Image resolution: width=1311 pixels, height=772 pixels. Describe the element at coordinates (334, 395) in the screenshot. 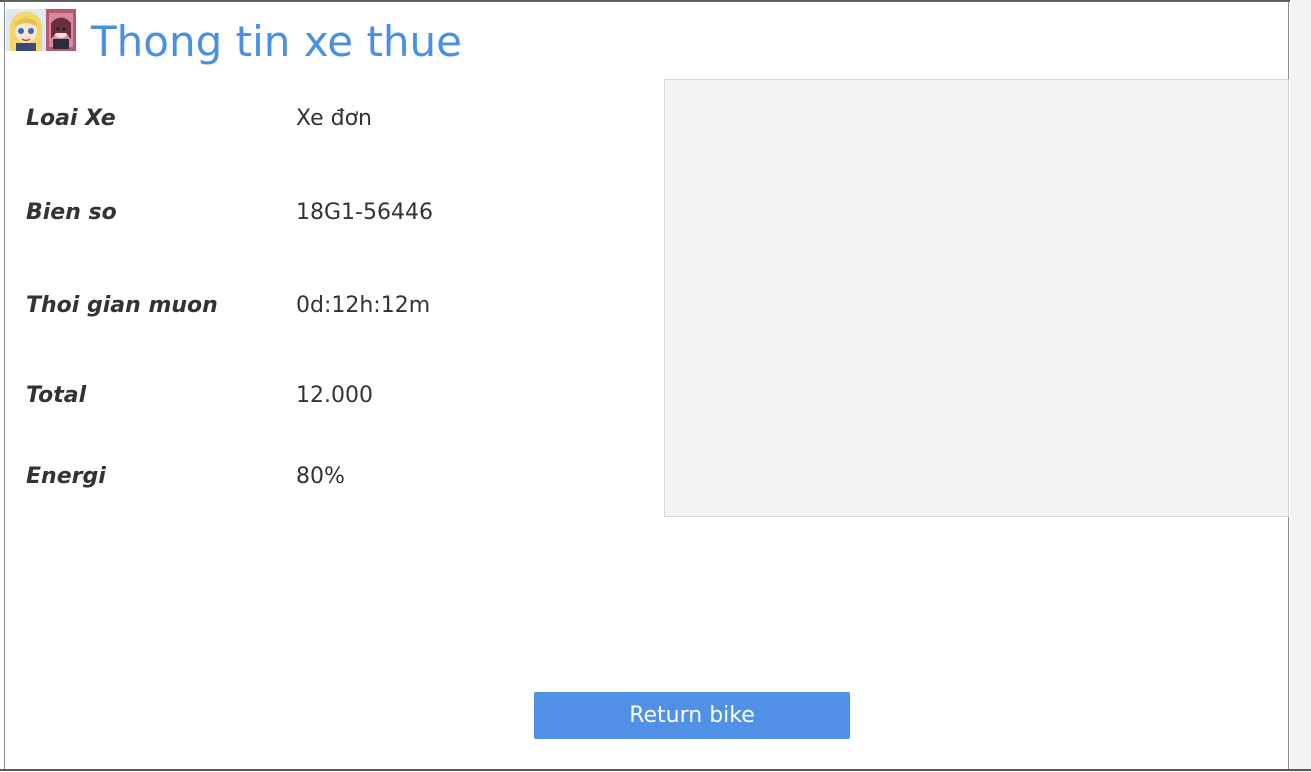

I see `total-value: 12.000` at that location.